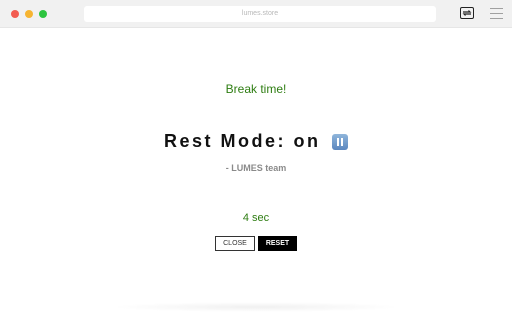 Image resolution: width=512 pixels, height=320 pixels. Describe the element at coordinates (29, 14) in the screenshot. I see `window-minimize-dot` at that location.